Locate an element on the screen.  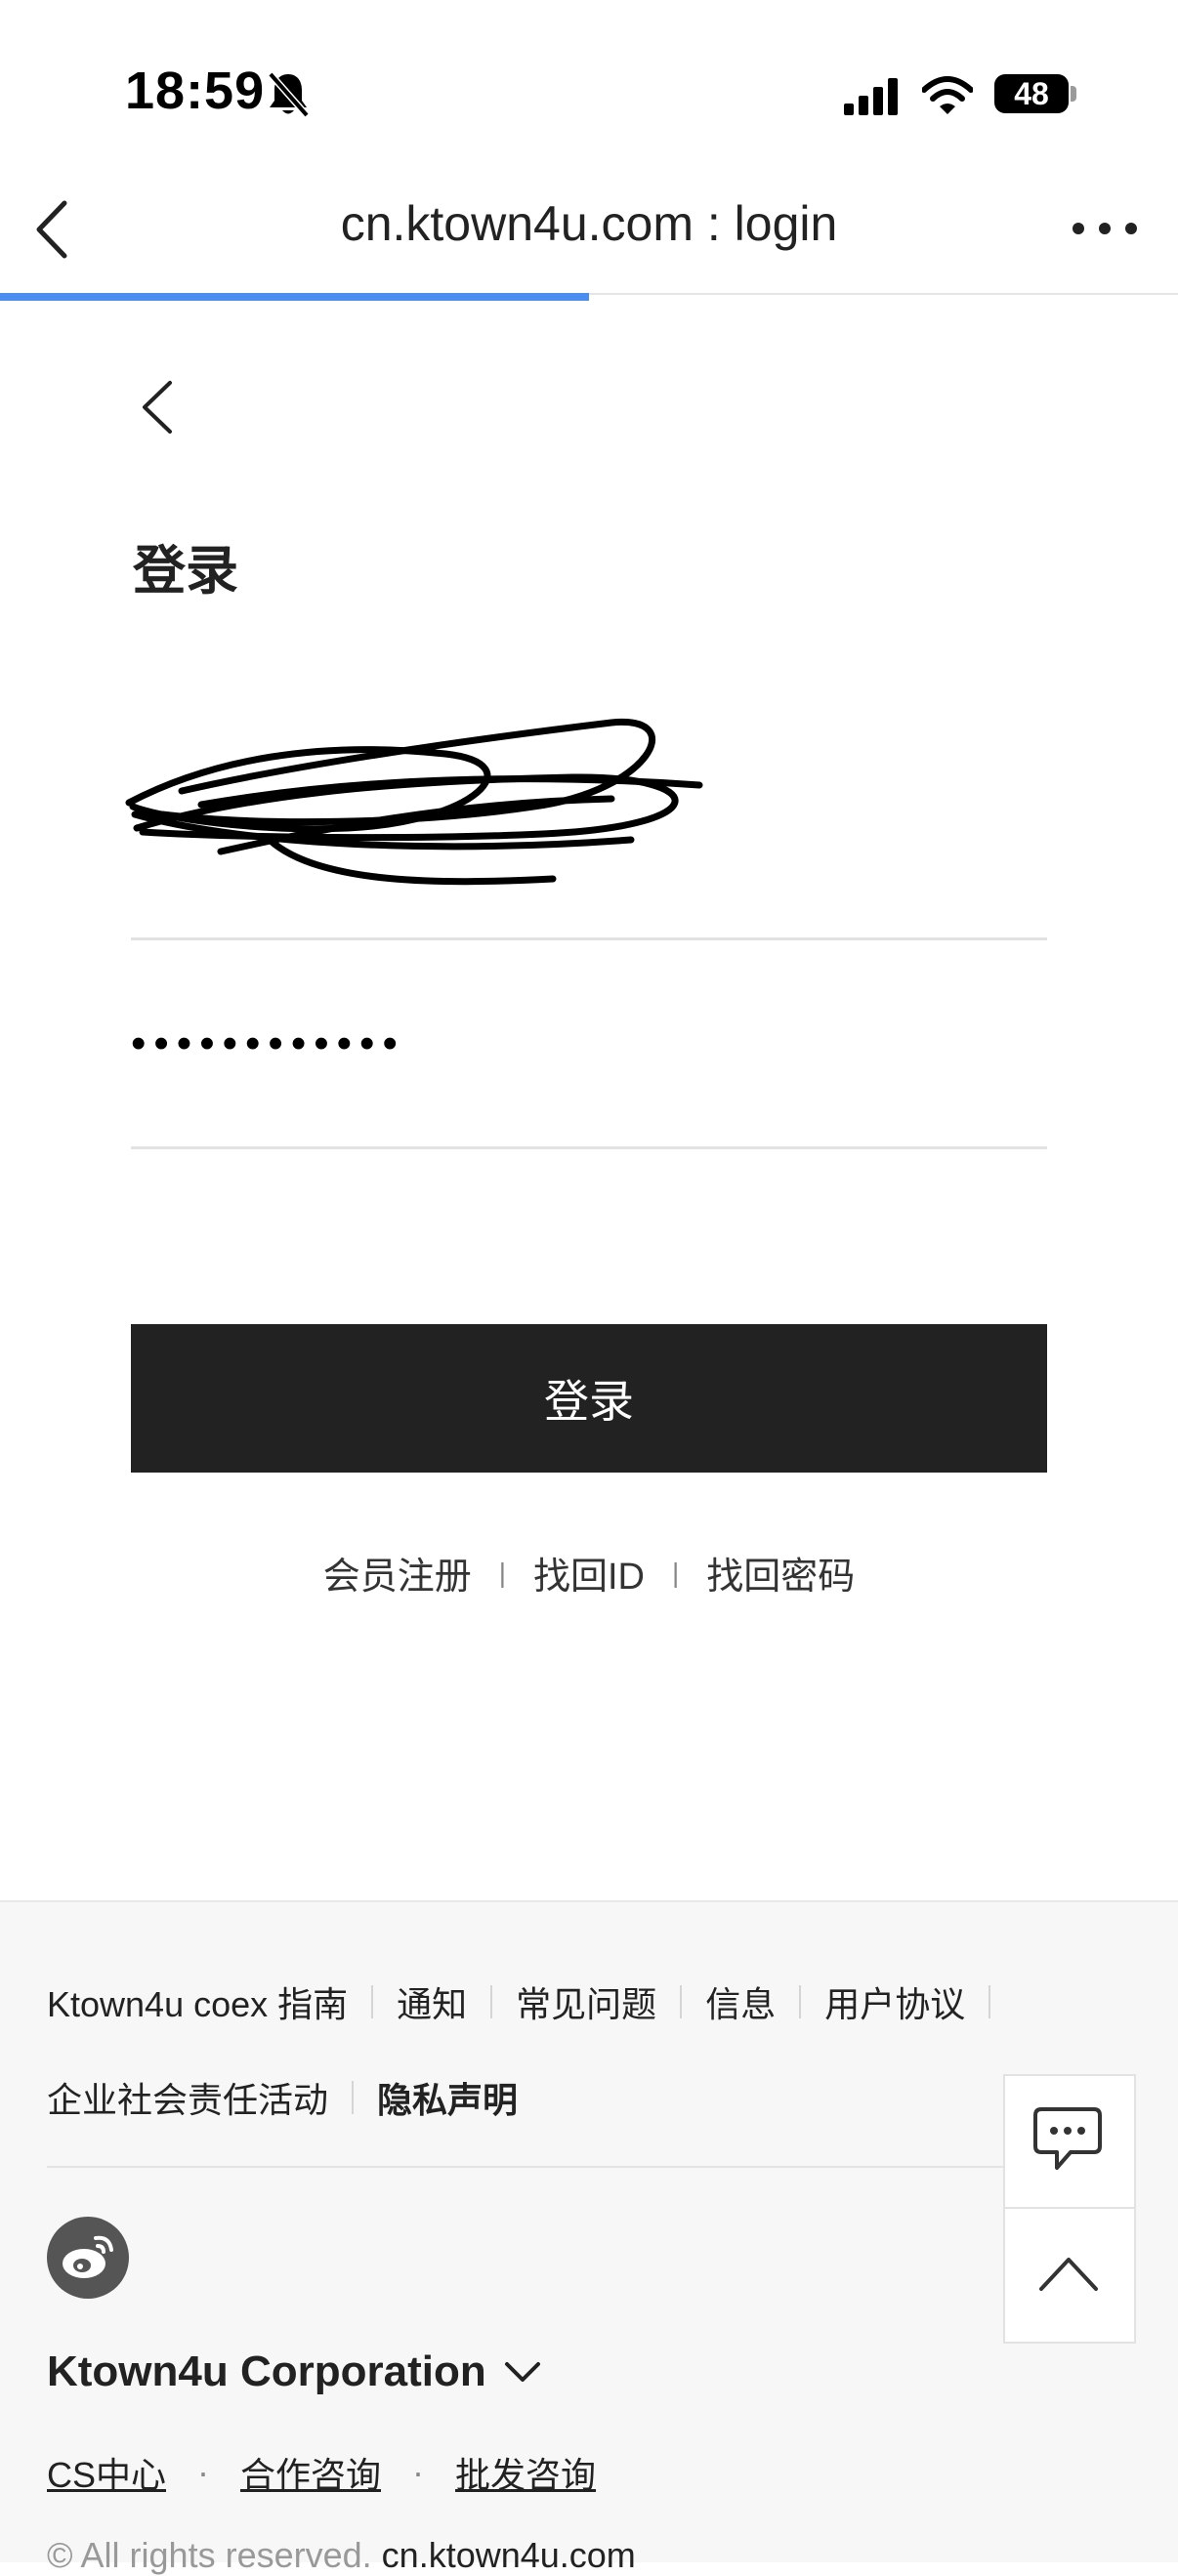
footer-link-privacy: 隐私声明 is located at coordinates (447, 2097).